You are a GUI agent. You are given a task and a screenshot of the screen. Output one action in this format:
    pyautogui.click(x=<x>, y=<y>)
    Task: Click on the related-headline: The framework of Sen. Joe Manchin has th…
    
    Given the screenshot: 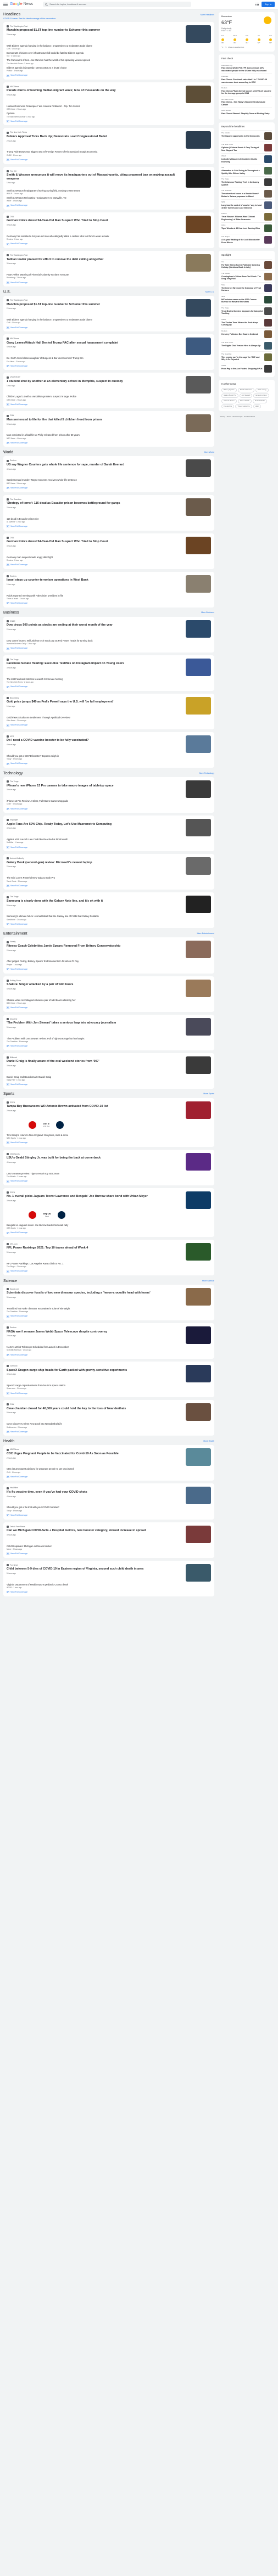 What is the action you would take?
    pyautogui.click(x=109, y=60)
    